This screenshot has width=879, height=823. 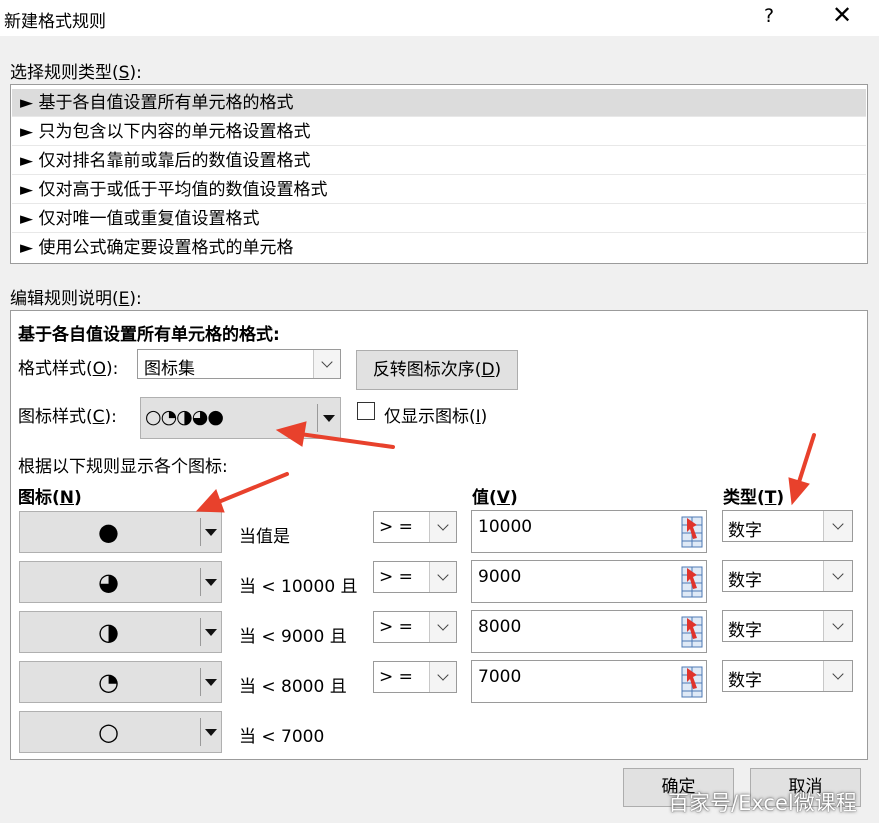 What do you see at coordinates (589, 531) in the screenshot?
I see `value-input-row-1: 10000` at bounding box center [589, 531].